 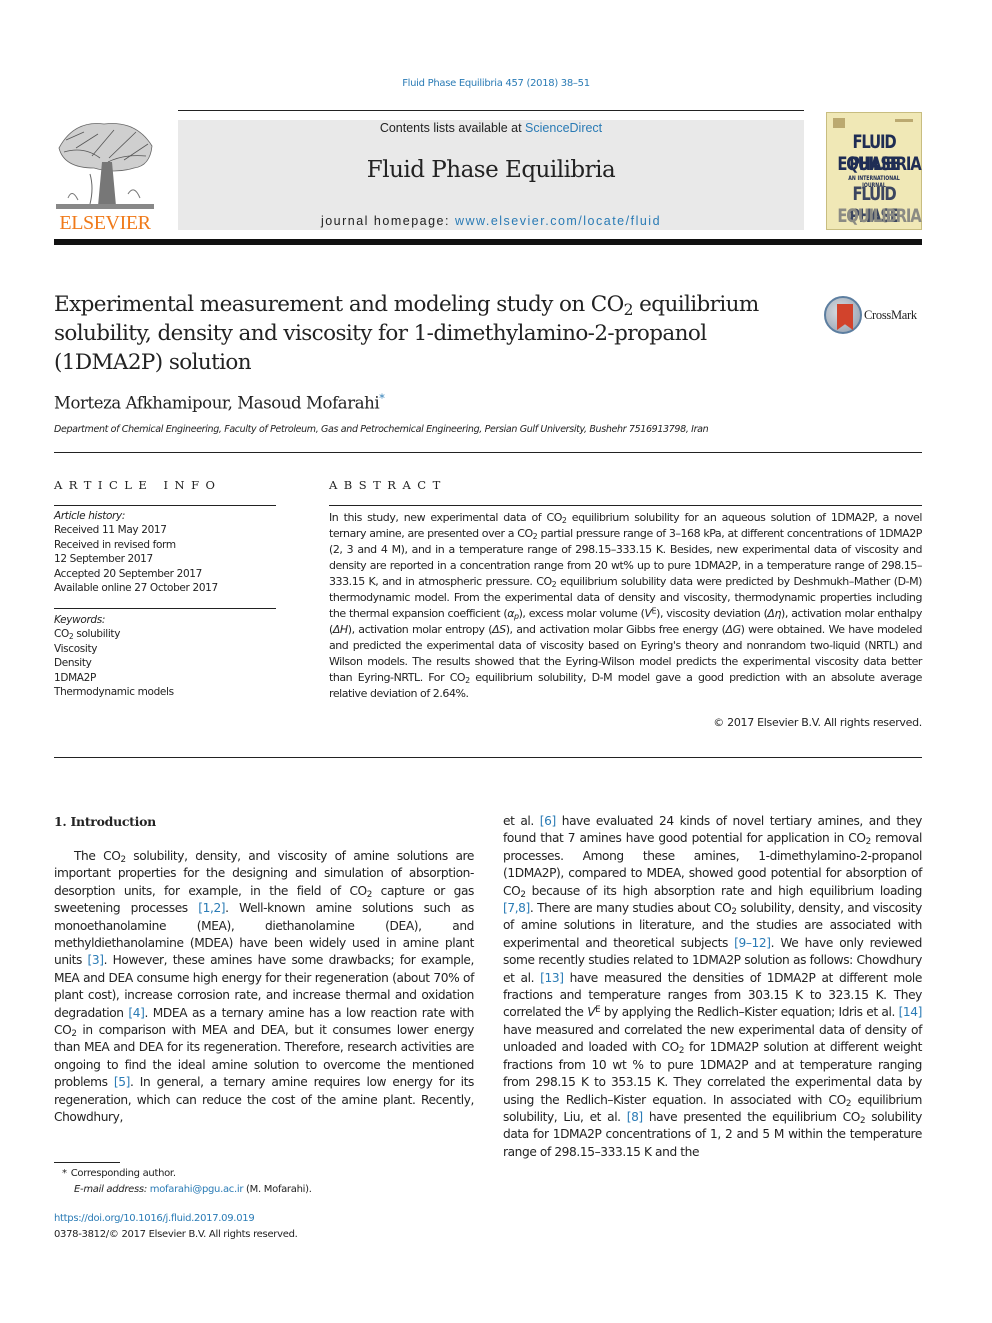 I want to click on keyword-text: Viscosity, so click(x=76, y=648).